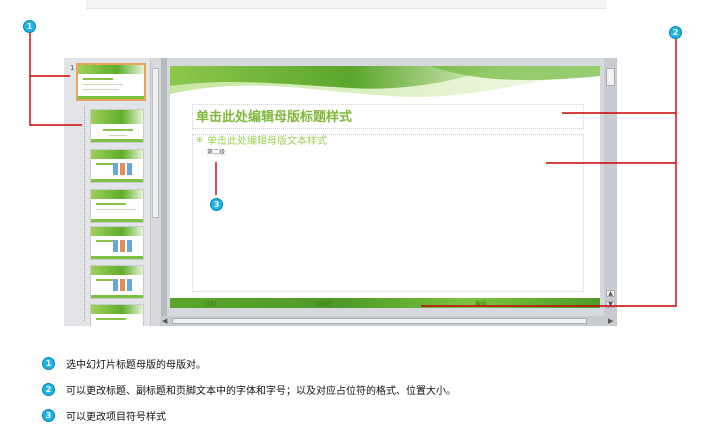 The height and width of the screenshot is (436, 714). Describe the element at coordinates (362, 363) in the screenshot. I see `legend-item-1: 1 选中幻灯片标题母版的母版对。` at that location.